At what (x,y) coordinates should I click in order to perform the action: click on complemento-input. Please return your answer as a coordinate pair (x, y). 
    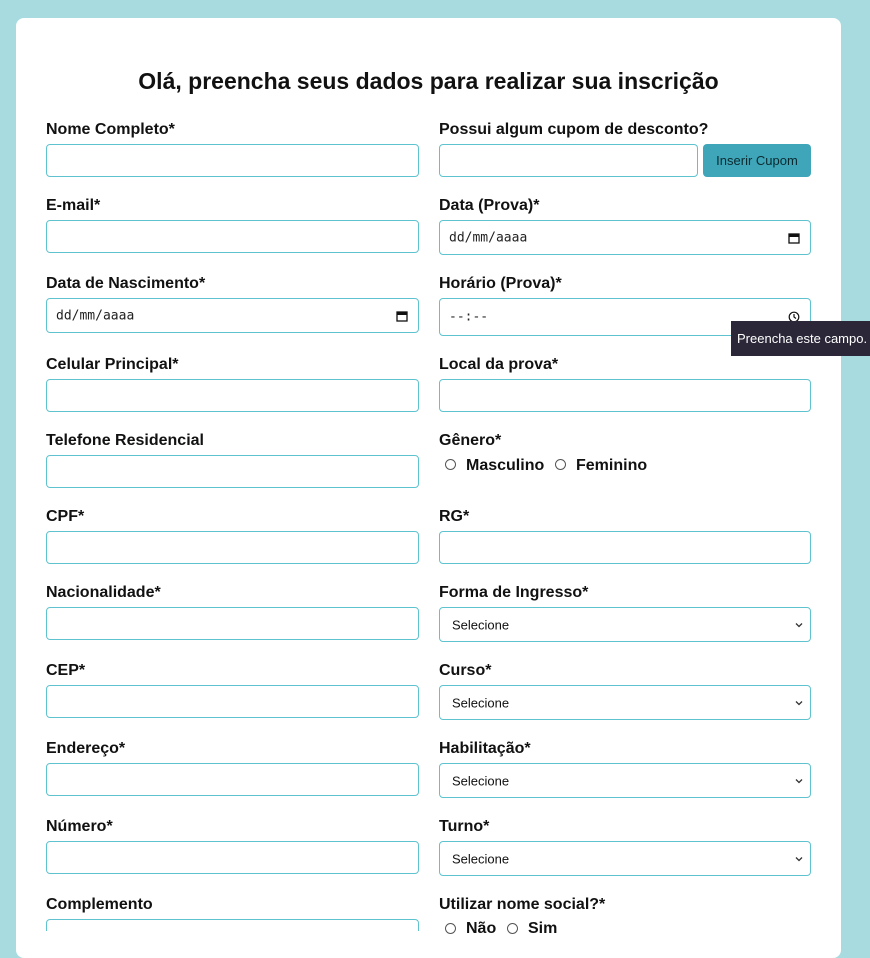
    Looking at the image, I should click on (232, 925).